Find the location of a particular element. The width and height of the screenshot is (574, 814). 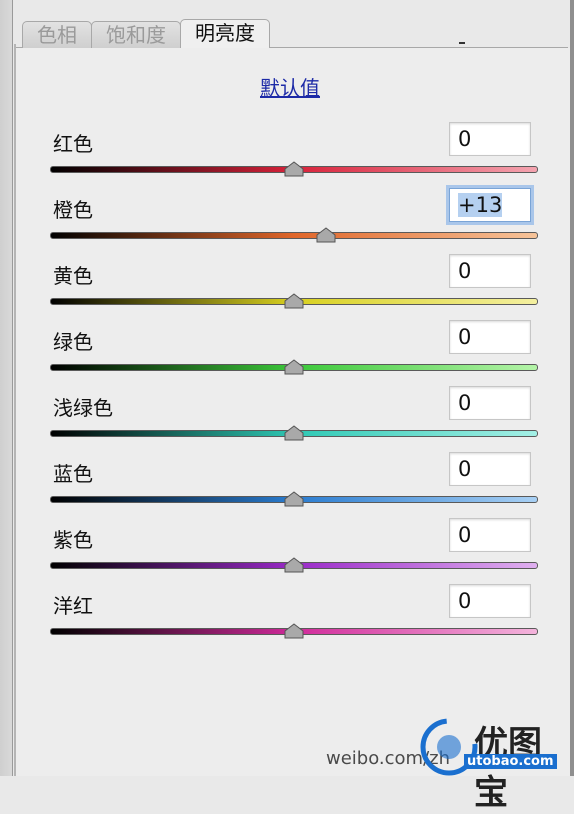

logo-url: utobao.com is located at coordinates (510, 761).